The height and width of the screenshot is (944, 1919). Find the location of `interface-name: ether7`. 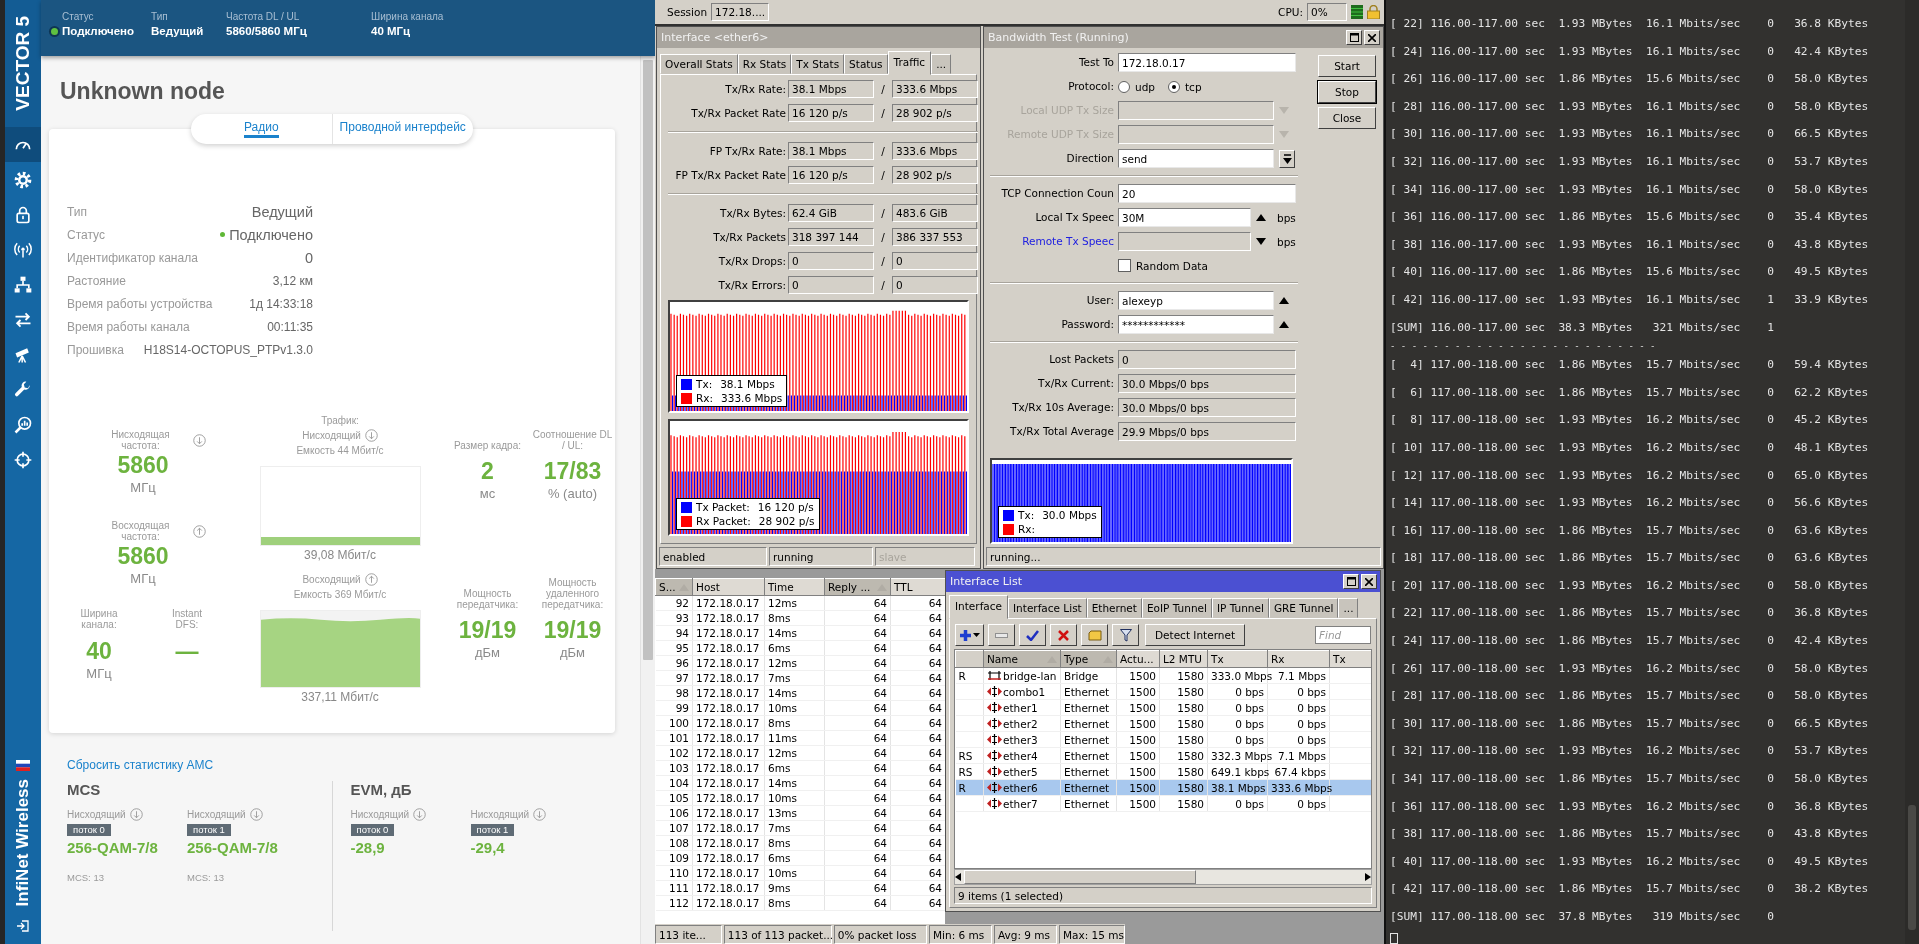

interface-name: ether7 is located at coordinates (1020, 803).